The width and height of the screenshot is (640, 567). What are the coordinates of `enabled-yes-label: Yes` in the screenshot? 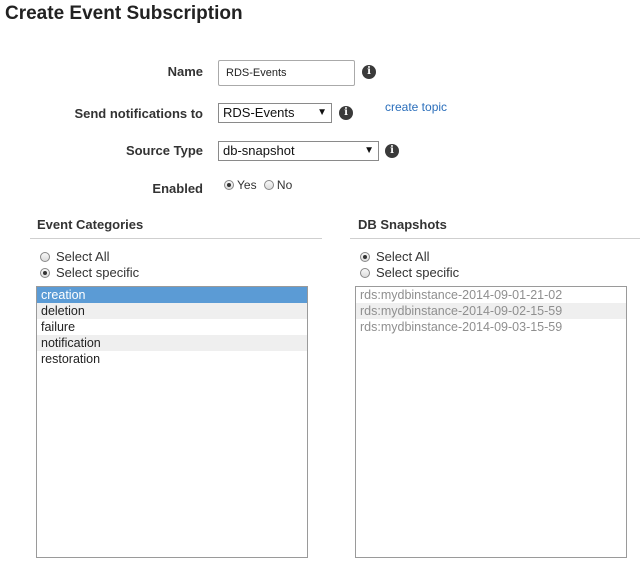 It's located at (247, 185).